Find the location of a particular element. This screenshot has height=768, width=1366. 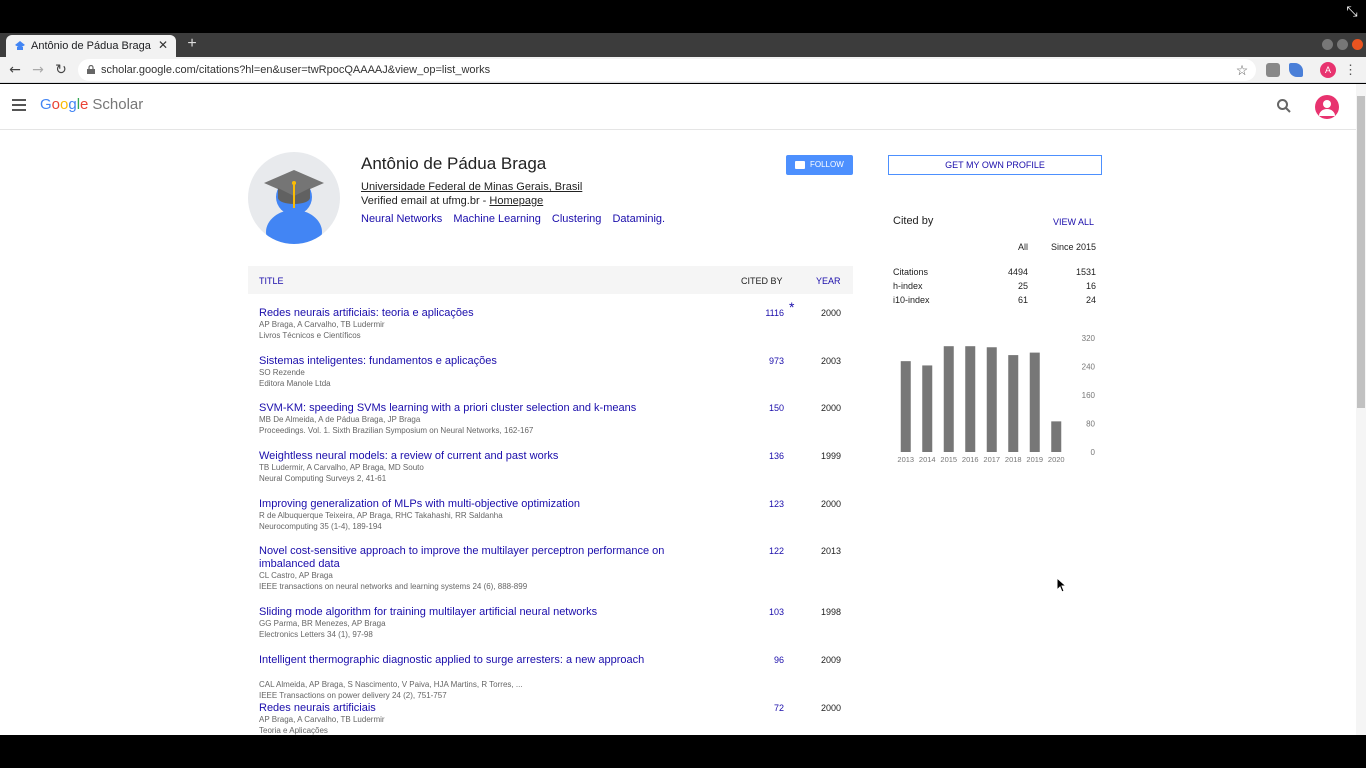

interest-tag-clustering: Clustering is located at coordinates (577, 219).